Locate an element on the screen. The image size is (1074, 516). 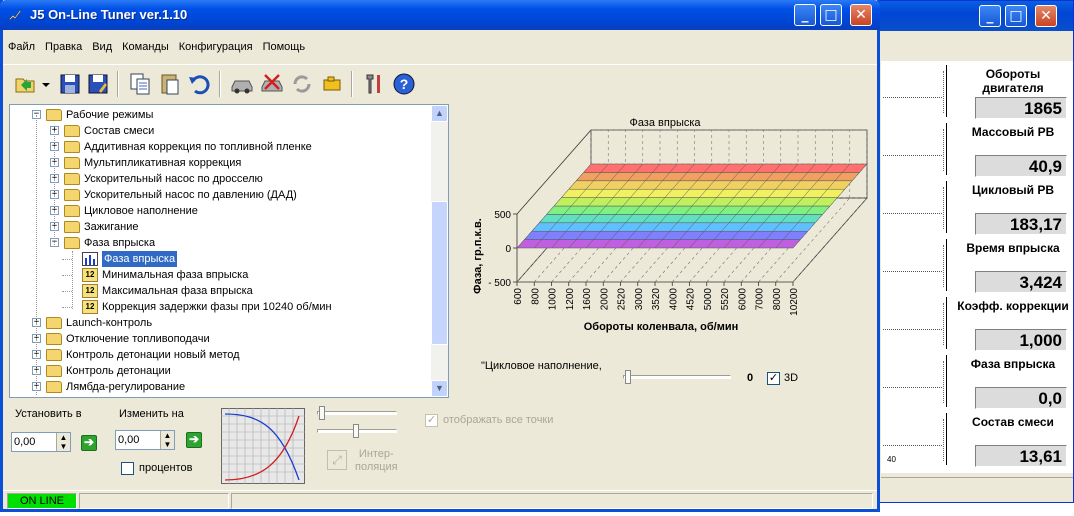
tree-item: + Ускорительный насос по дросселю is located at coordinates (220, 179).